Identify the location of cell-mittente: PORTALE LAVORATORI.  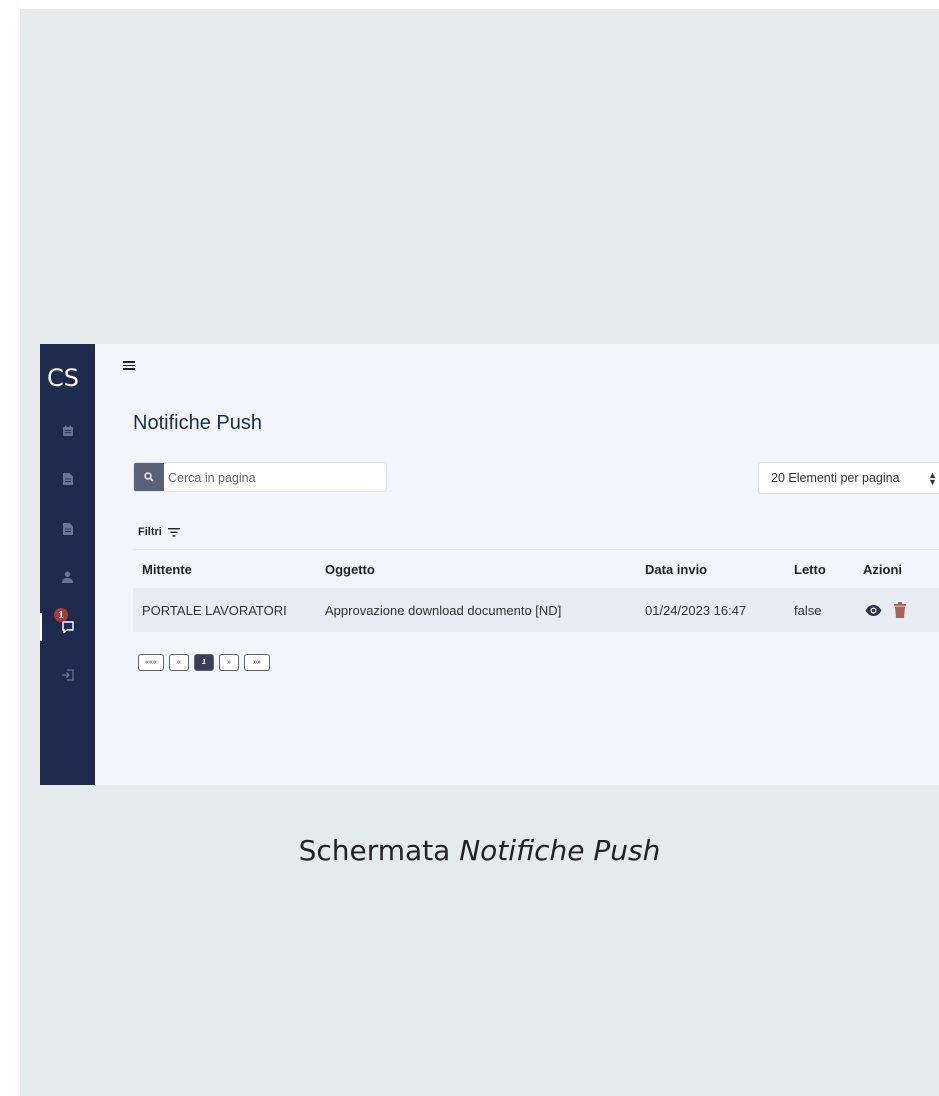
(214, 610).